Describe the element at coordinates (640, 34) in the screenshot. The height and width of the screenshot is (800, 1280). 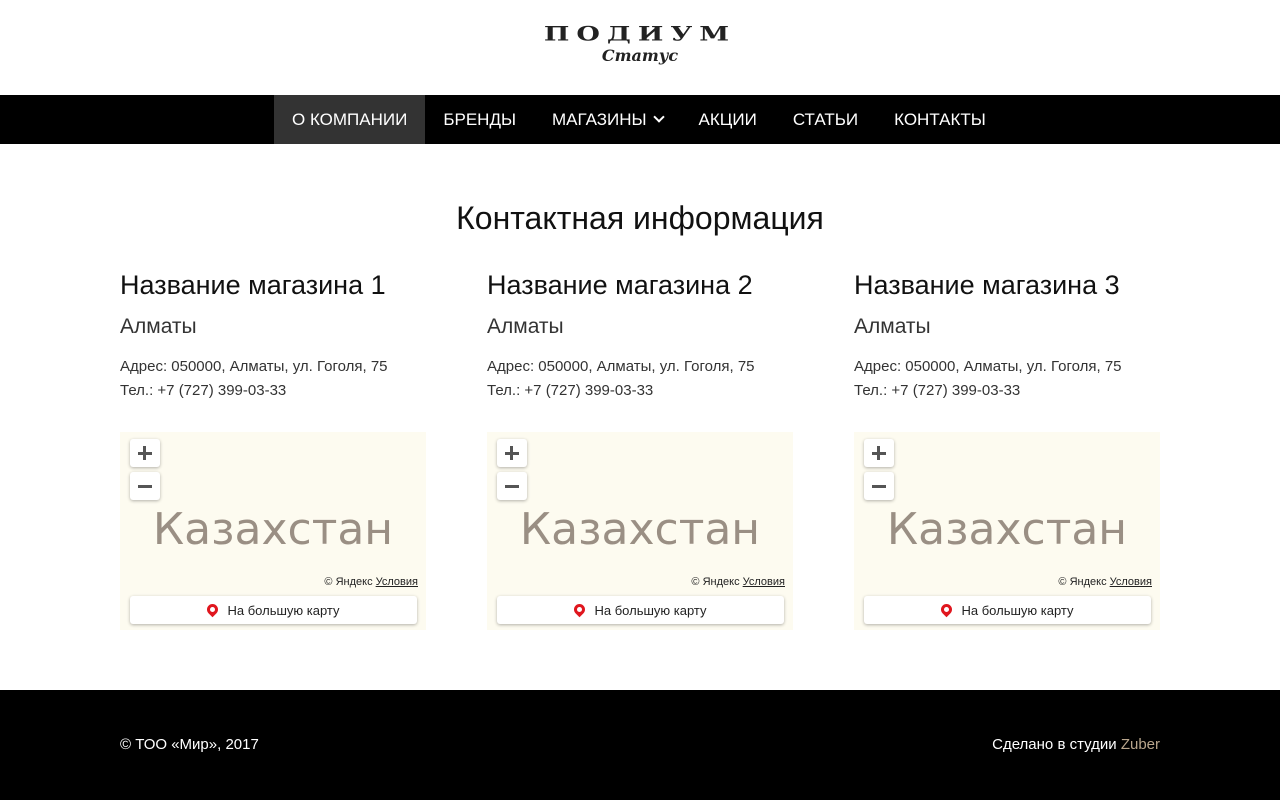
I see `logo-main-text: ПОДИУМ` at that location.